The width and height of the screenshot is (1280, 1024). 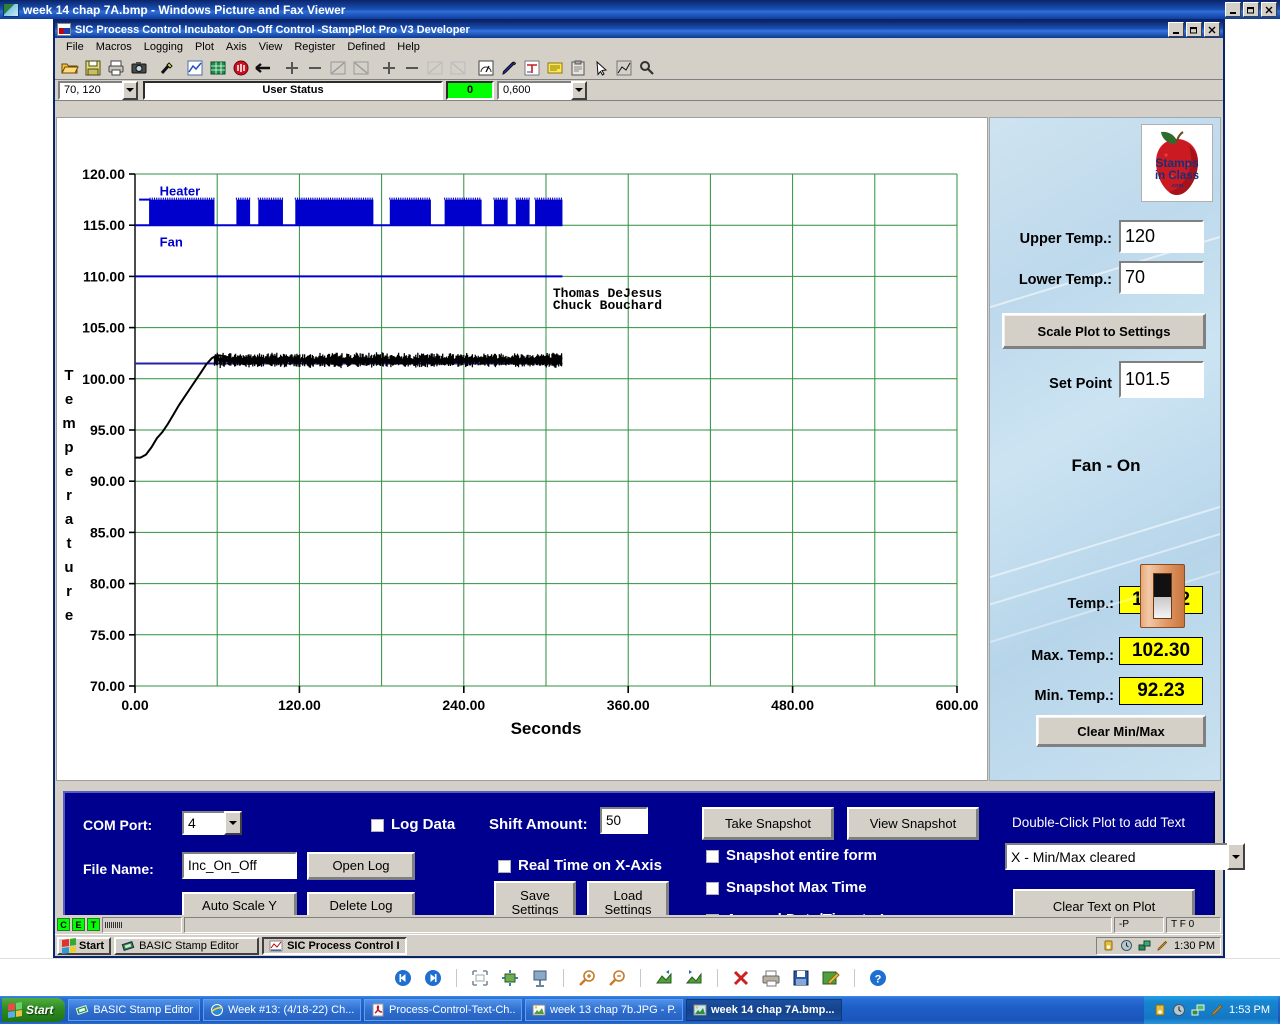 I want to click on x-range-combo: 0,600, so click(x=543, y=90).